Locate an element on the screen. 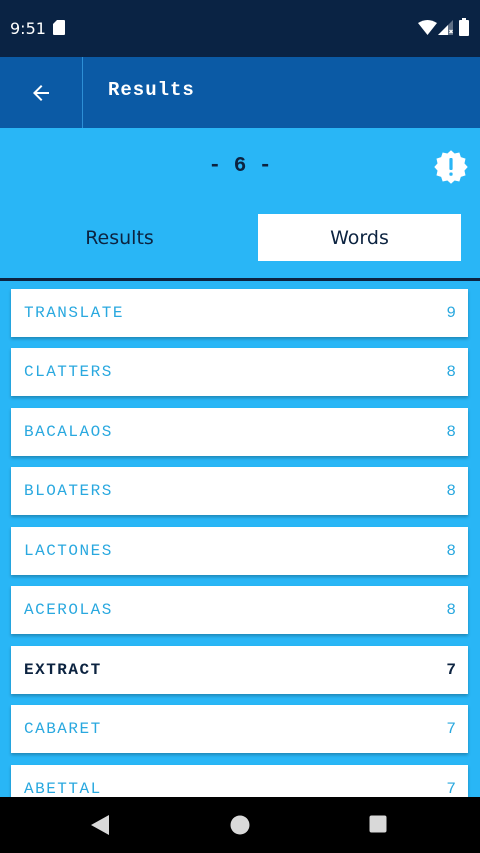 This screenshot has width=480, height=853. nav-home-icon is located at coordinates (240, 825).